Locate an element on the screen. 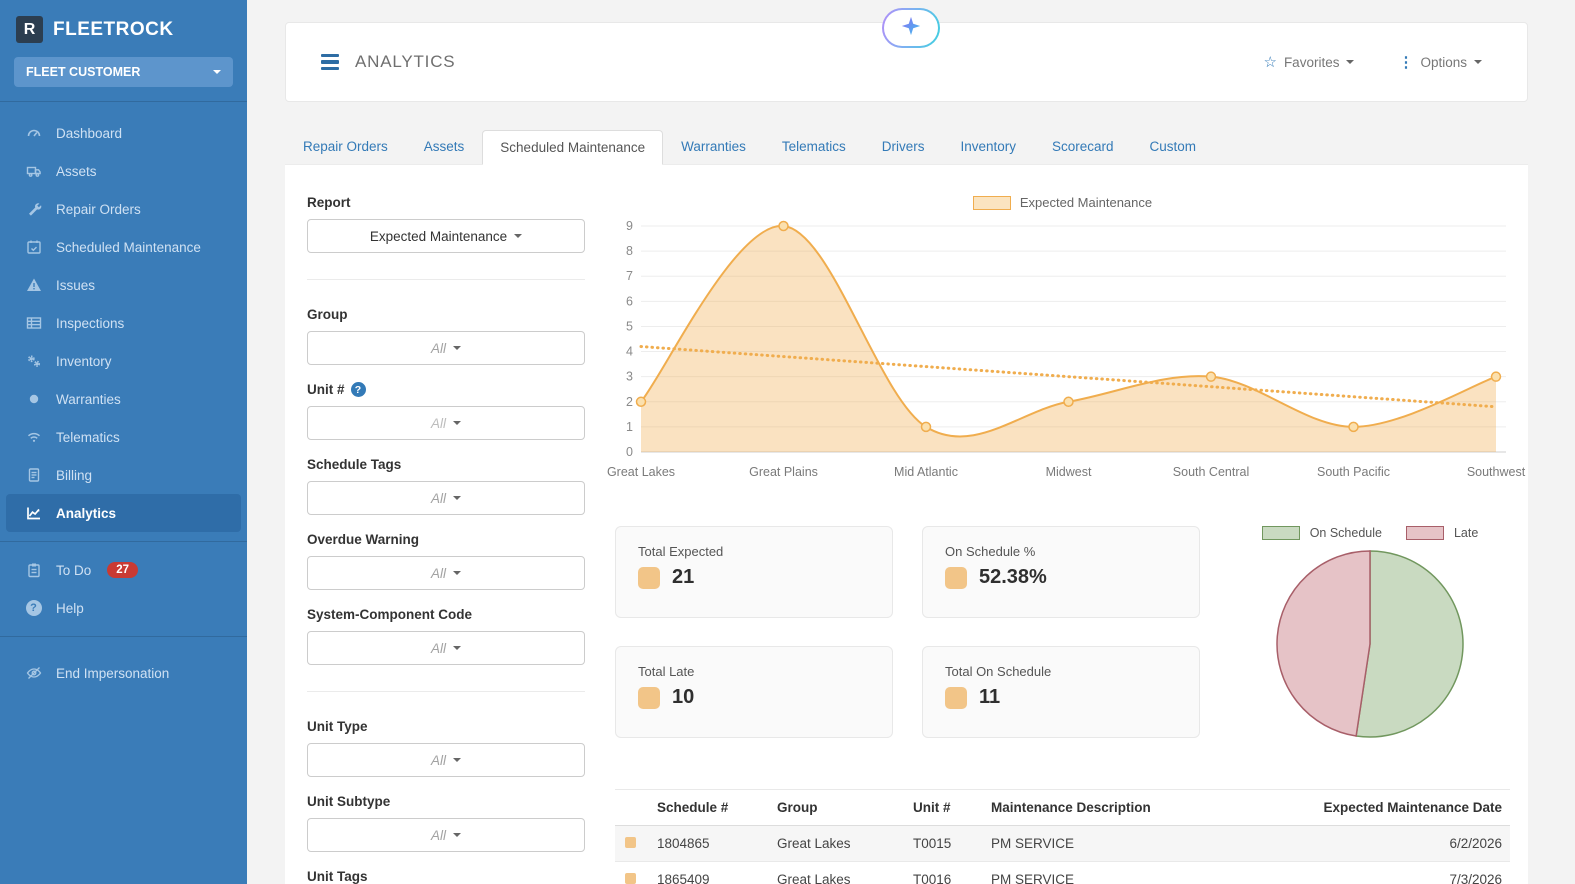 This screenshot has height=884, width=1575. tab-drivers: Drivers is located at coordinates (903, 146).